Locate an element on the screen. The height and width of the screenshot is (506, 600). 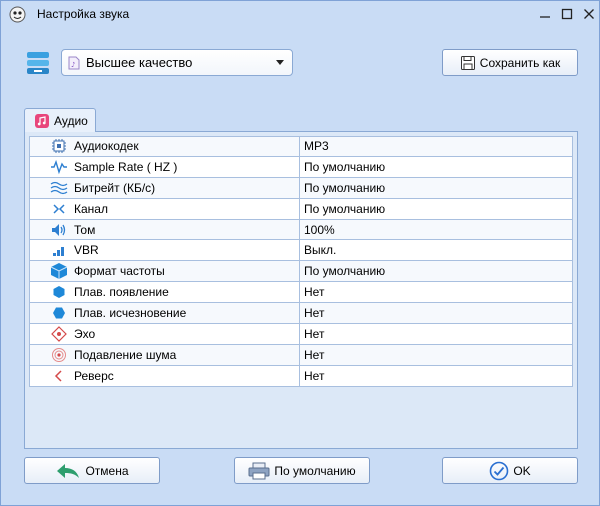
default-label: По умолчанию is located at coordinates (315, 470).